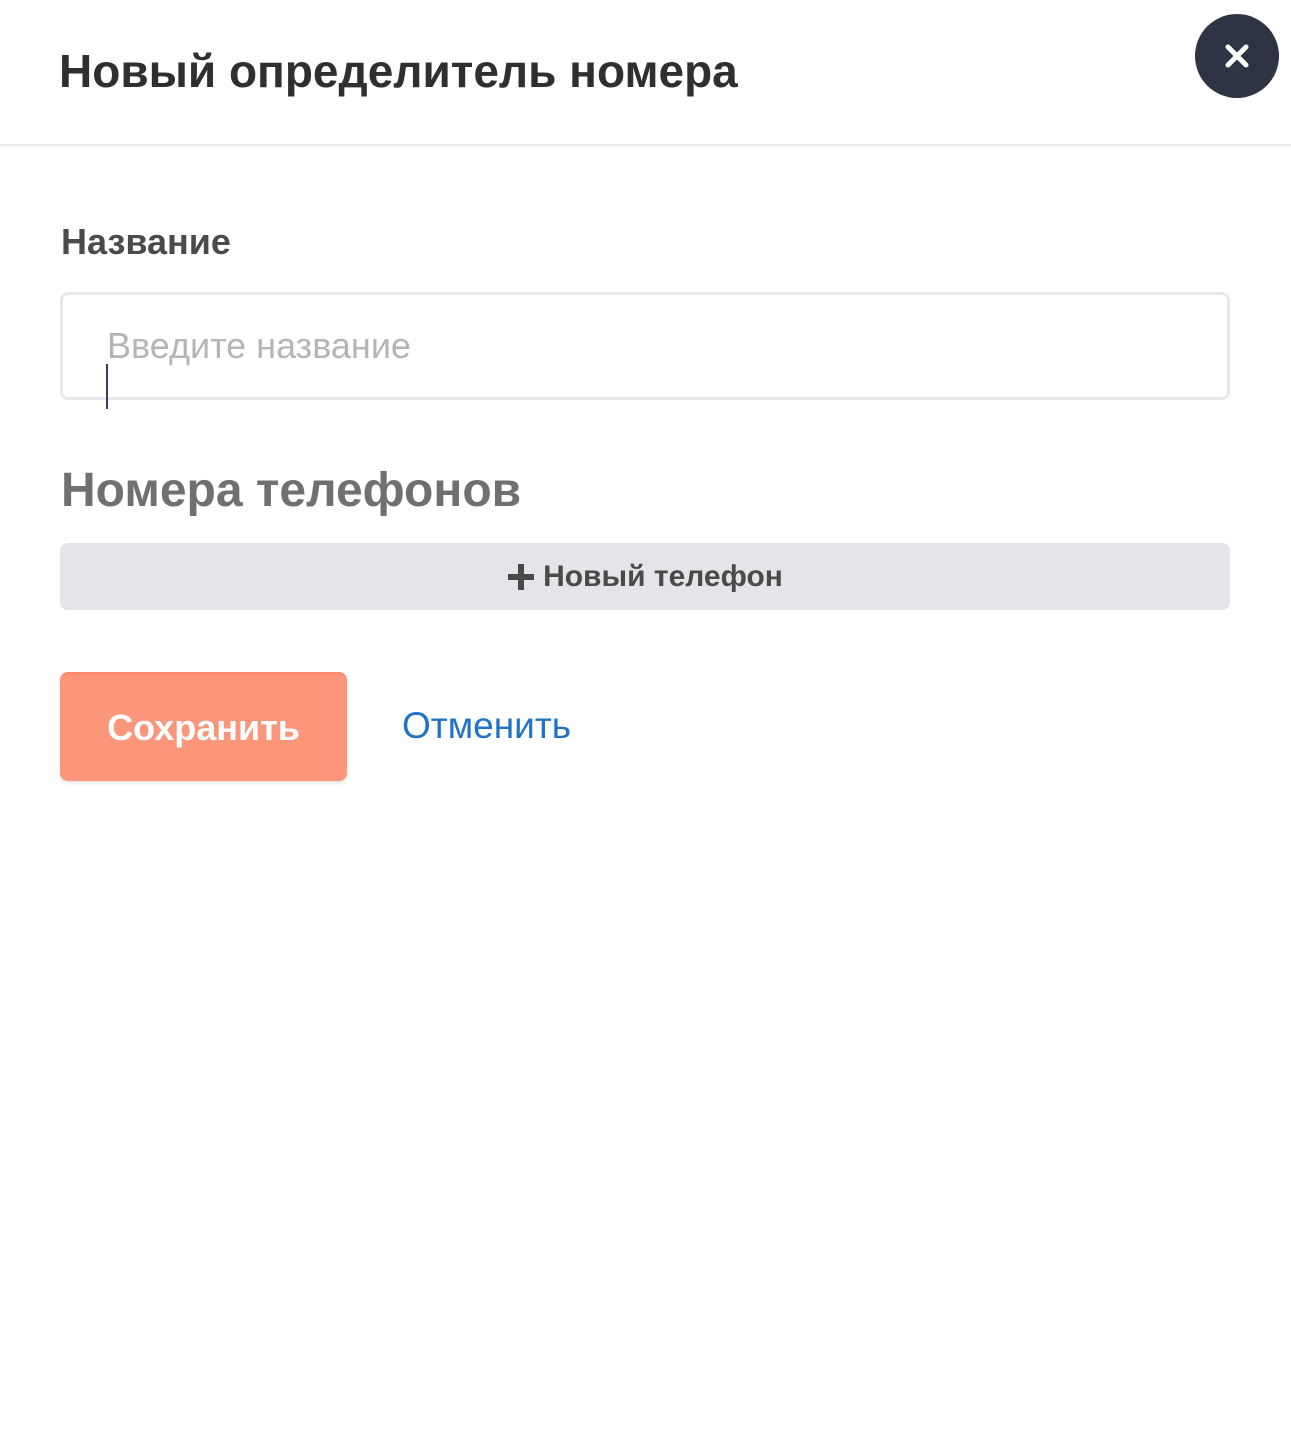  Describe the element at coordinates (398, 71) in the screenshot. I see `dialog-title: Новый определитель номера` at that location.